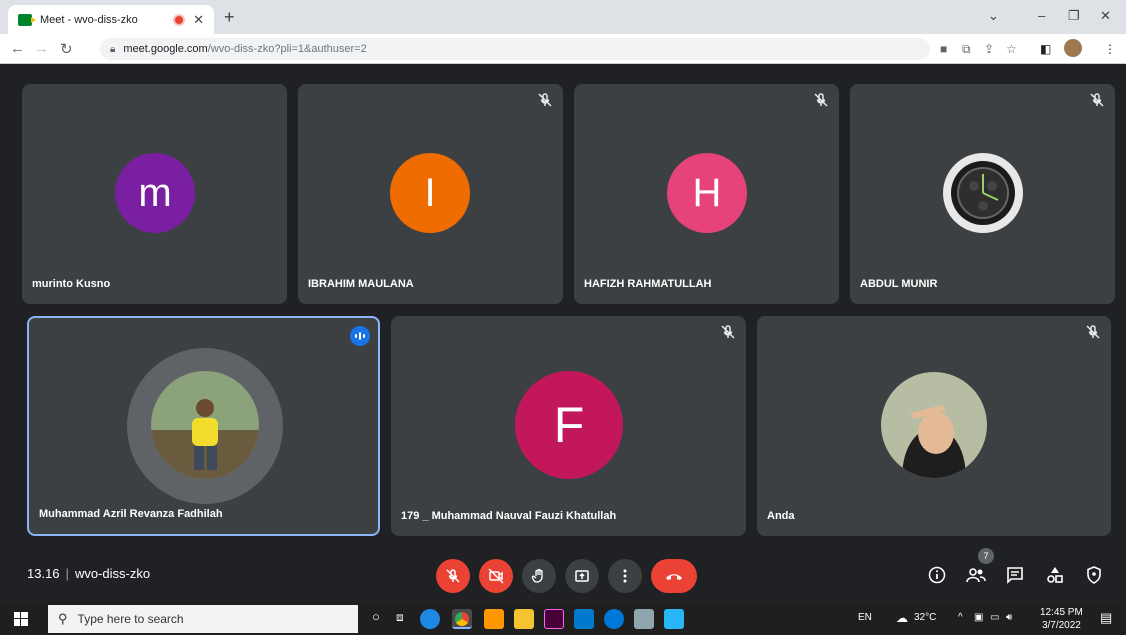  Describe the element at coordinates (361, 284) in the screenshot. I see `participant-name: IBRAHIM MAULANA` at that location.